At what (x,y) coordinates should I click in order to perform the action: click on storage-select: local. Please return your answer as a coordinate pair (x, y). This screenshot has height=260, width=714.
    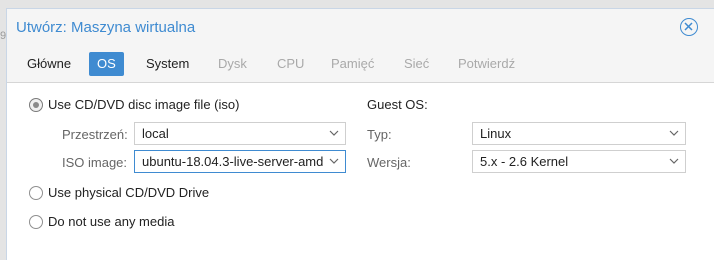
    Looking at the image, I should click on (240, 133).